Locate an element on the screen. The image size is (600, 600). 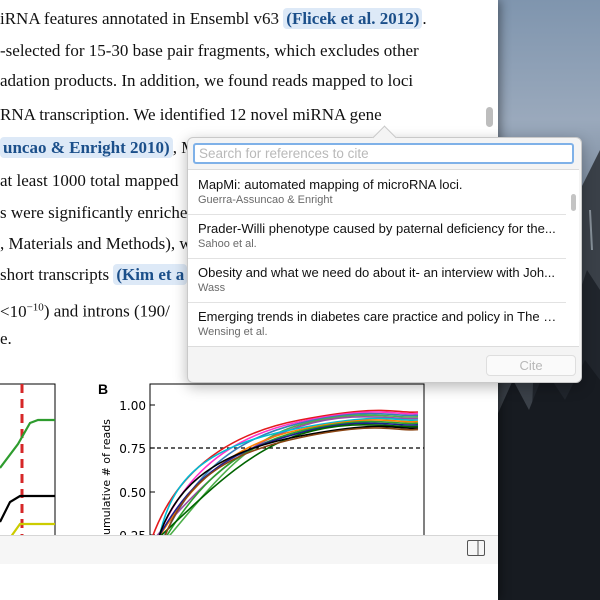
reference-authors: Guerra-Assuncao & Enright is located at coordinates (265, 200).